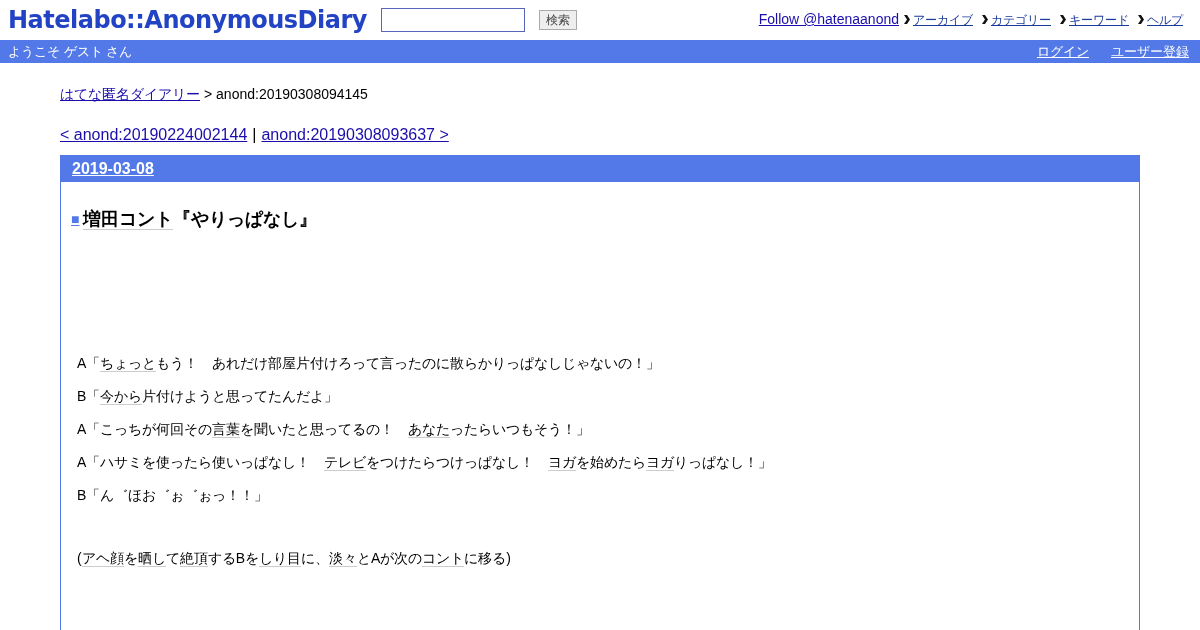  What do you see at coordinates (425, 463) in the screenshot?
I see `dialogue-line: A「ハサミを使ったら使いっぱなし！ テレビをつけたらつけっぱなし！ ヨガを始めたら ヨガりっぱなし！」` at bounding box center [425, 463].